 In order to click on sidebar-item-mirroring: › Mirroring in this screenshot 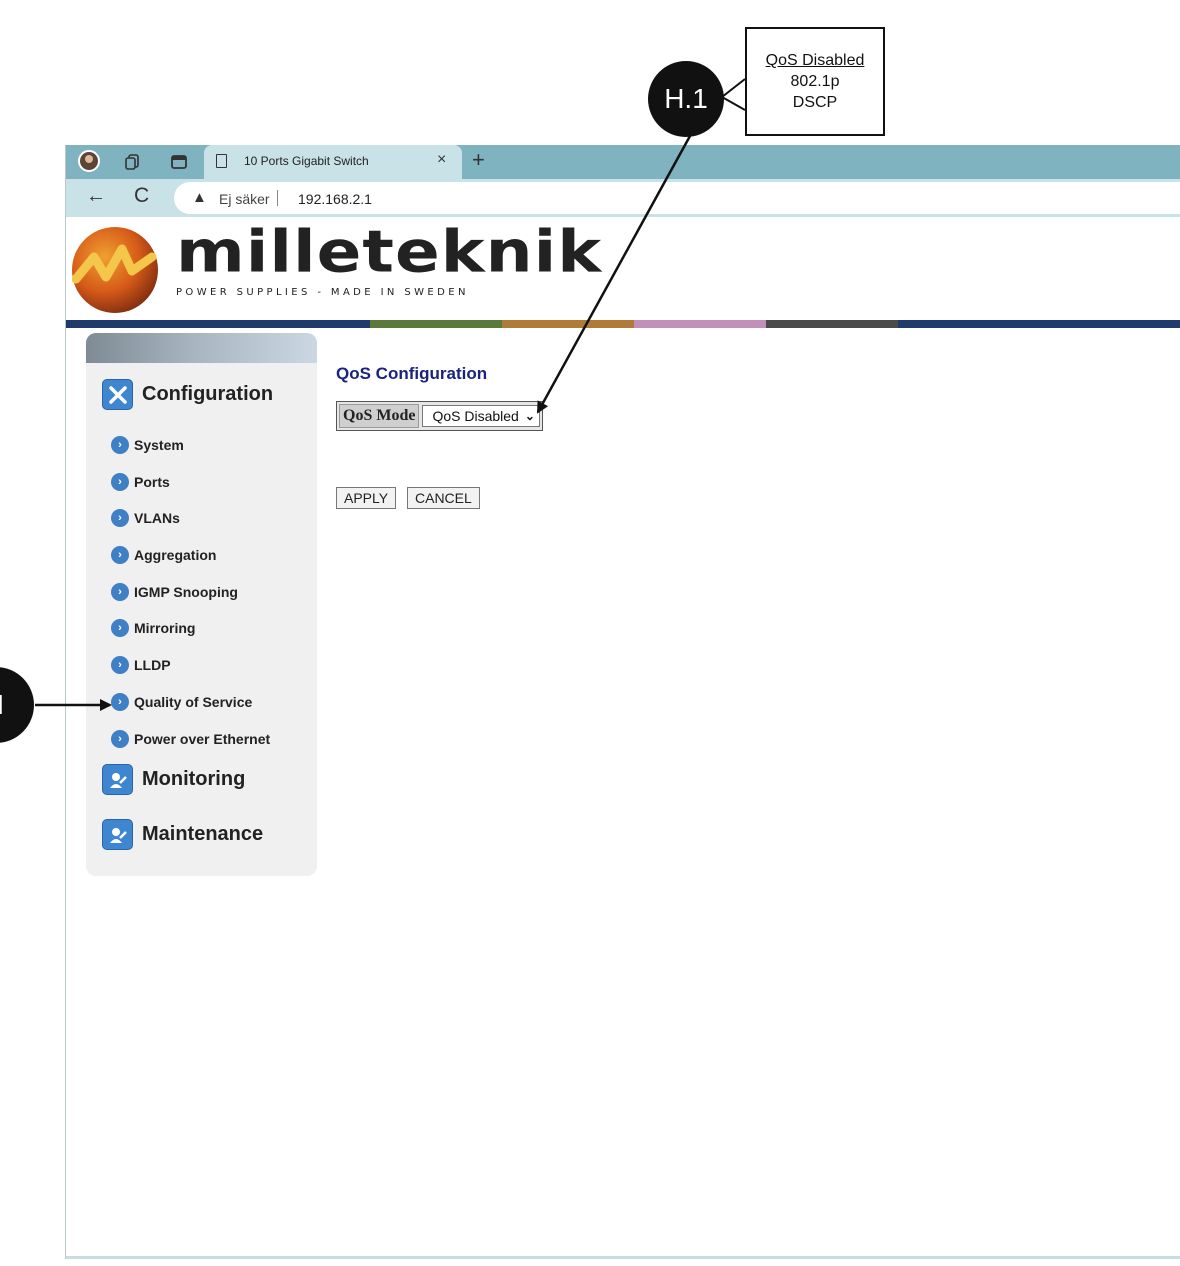, I will do `click(153, 628)`.